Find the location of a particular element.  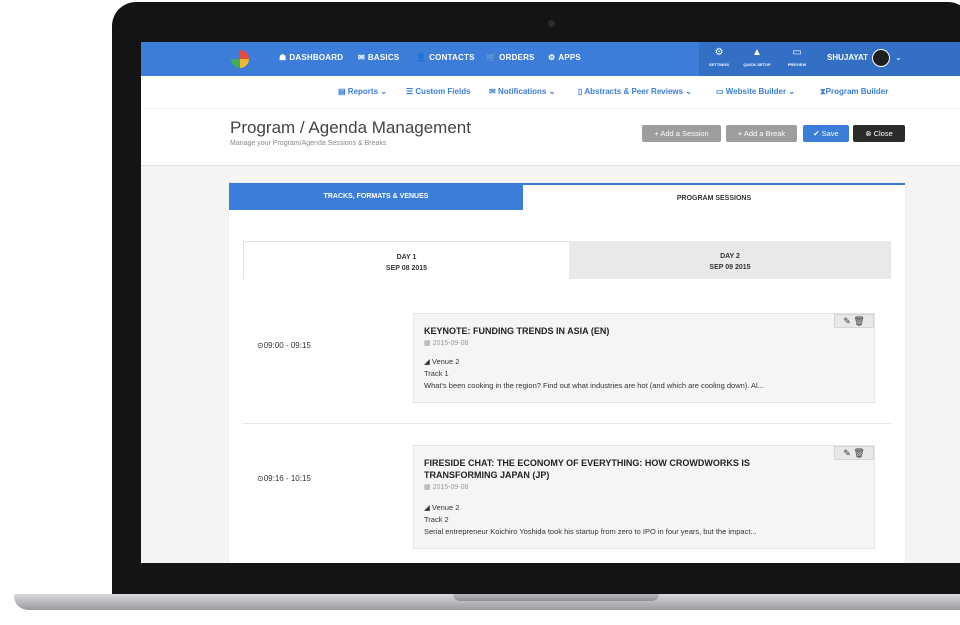

monitor-icon: ▭ is located at coordinates (797, 52).